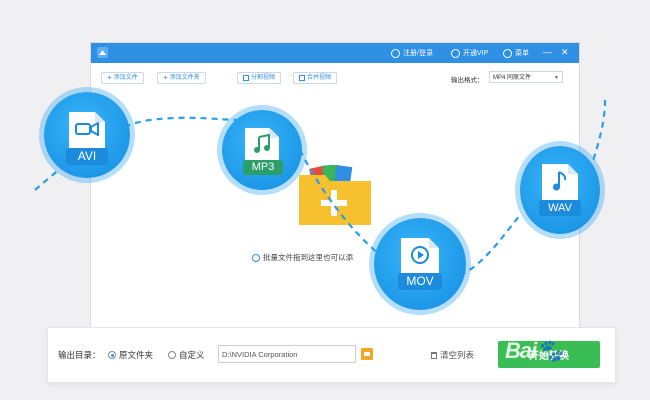  I want to click on badge-mov: MOV, so click(420, 264).